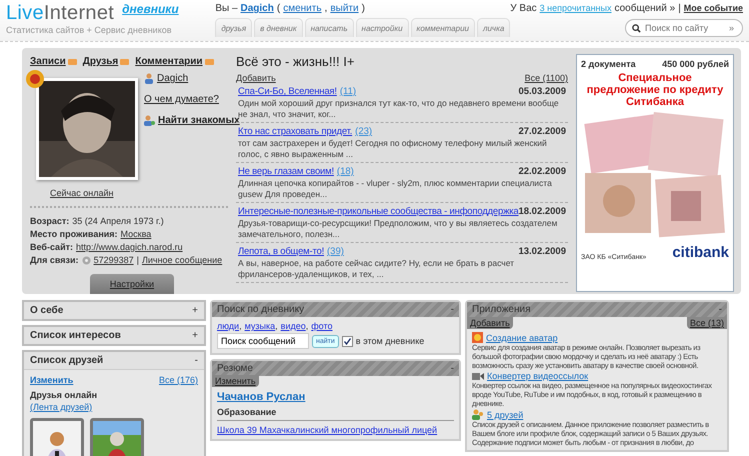  I want to click on messages-label: сообщений », so click(645, 8).